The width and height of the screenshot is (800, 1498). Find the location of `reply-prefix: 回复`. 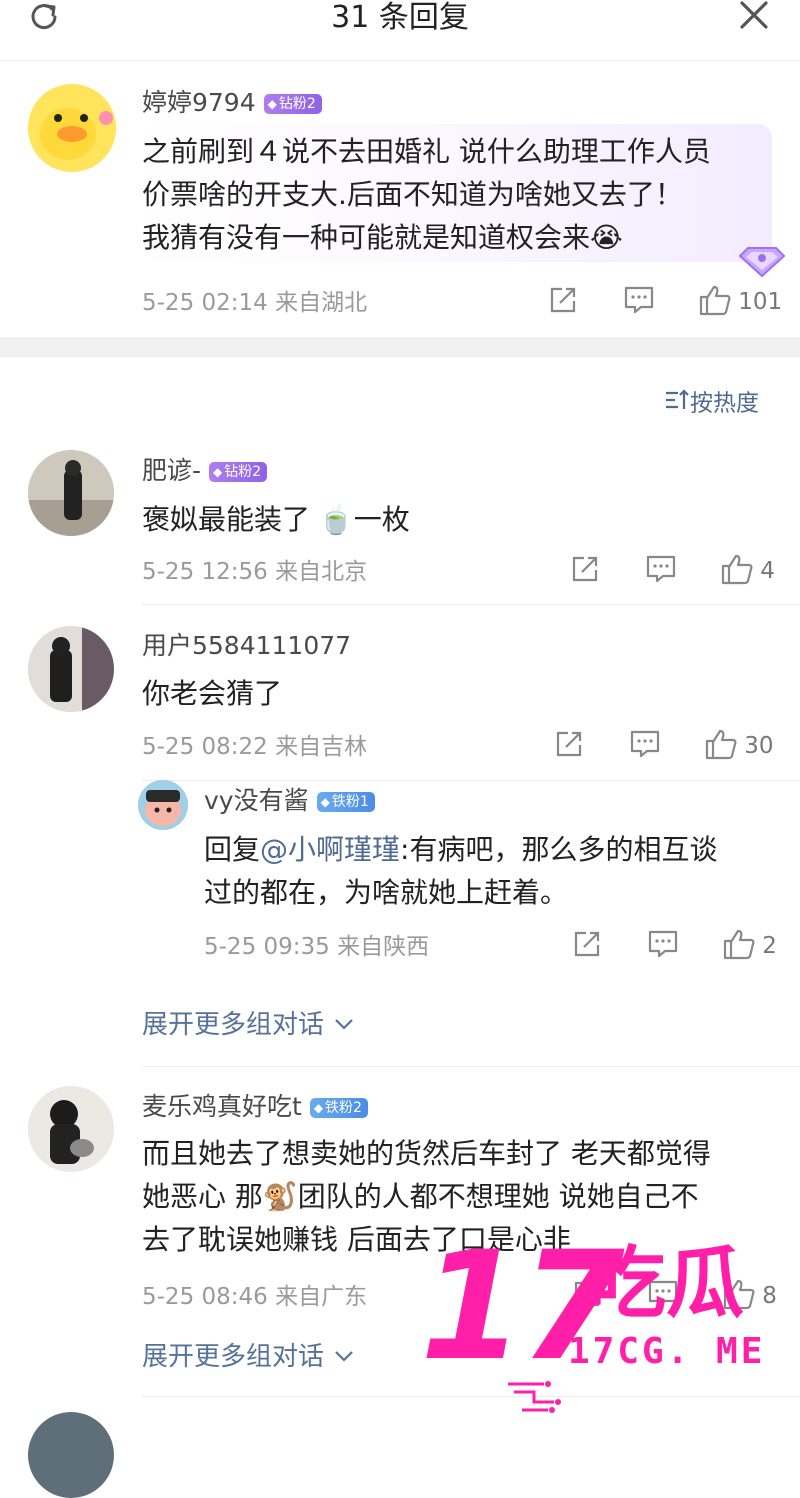

reply-prefix: 回复 is located at coordinates (232, 849).